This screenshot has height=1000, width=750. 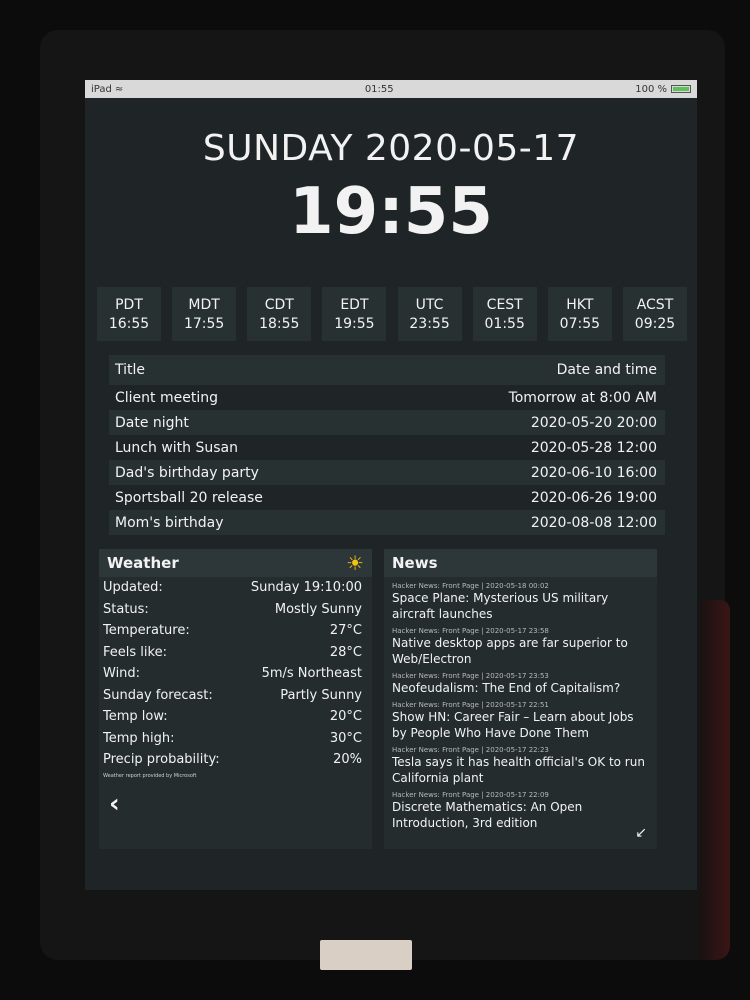 What do you see at coordinates (606, 370) in the screenshot?
I see `column-header-datetime: Date and time` at bounding box center [606, 370].